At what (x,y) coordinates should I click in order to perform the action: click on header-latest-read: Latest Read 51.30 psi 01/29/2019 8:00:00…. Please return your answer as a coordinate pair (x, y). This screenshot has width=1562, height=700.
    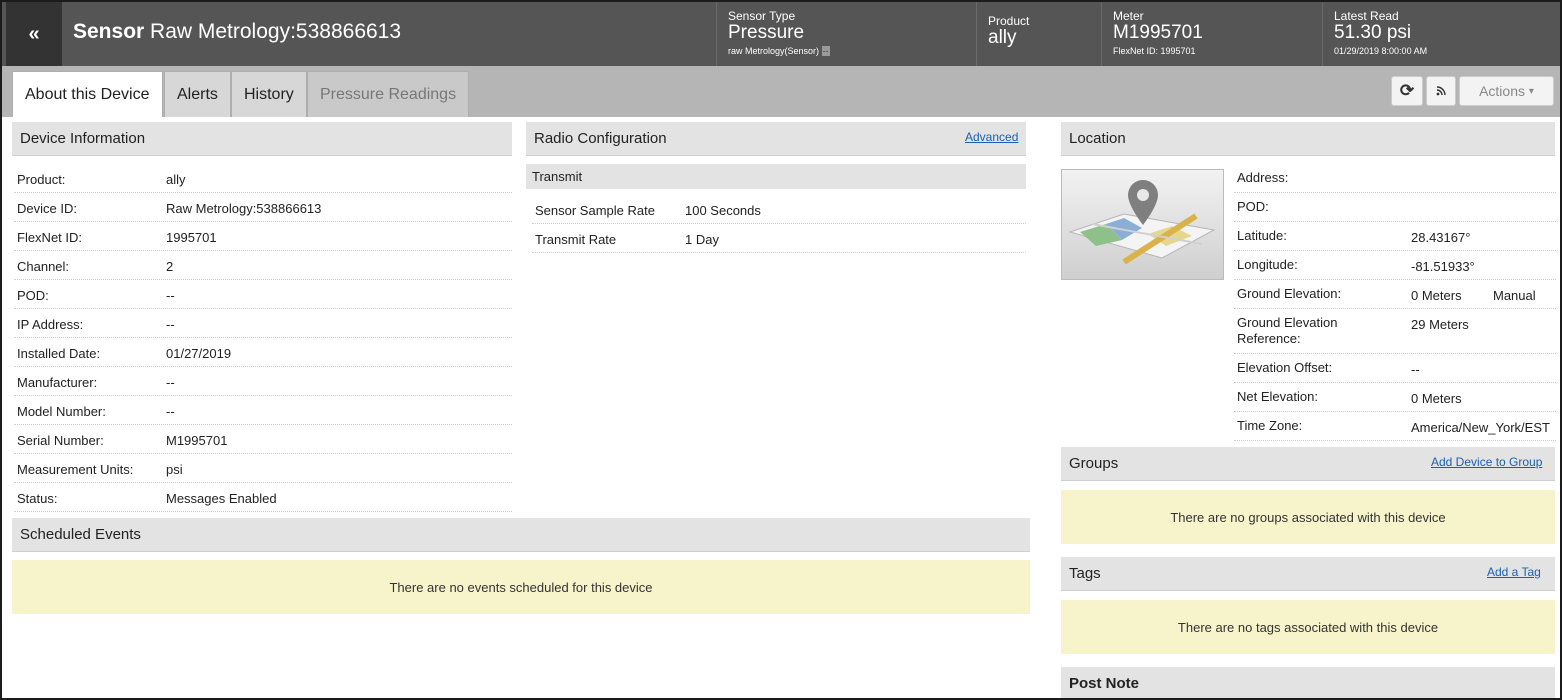
    Looking at the image, I should click on (1441, 34).